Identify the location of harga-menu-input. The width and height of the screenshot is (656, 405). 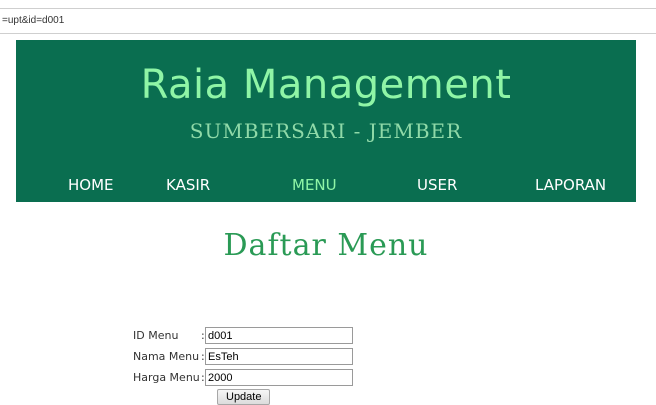
(279, 377).